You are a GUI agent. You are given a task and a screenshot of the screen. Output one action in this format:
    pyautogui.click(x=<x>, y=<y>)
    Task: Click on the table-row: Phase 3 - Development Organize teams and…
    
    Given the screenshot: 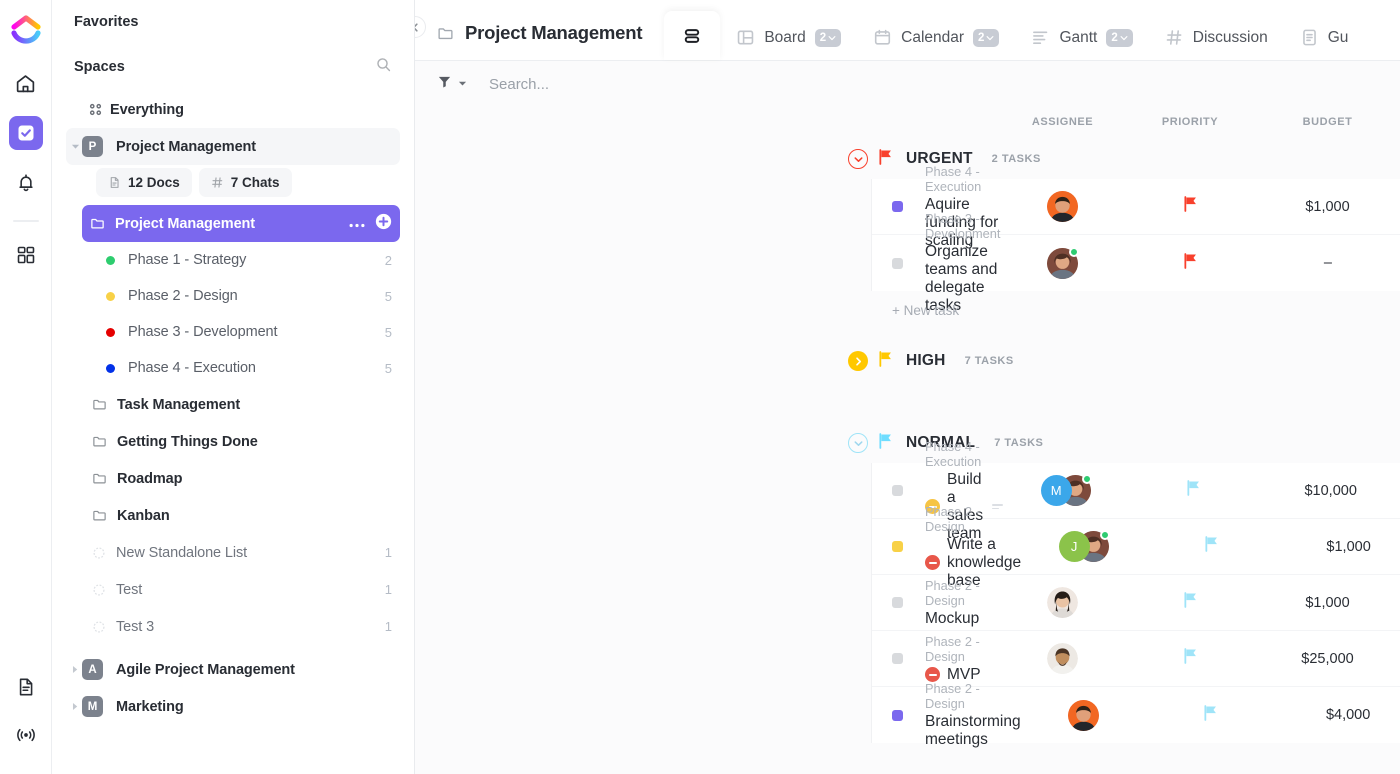 What is the action you would take?
    pyautogui.click(x=1136, y=262)
    